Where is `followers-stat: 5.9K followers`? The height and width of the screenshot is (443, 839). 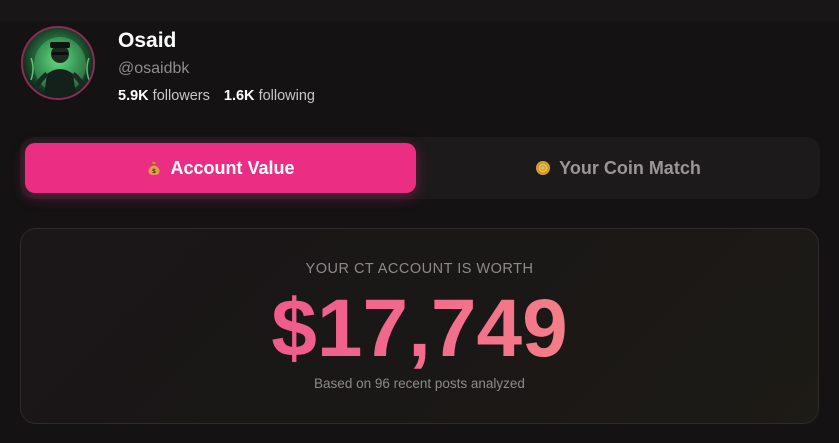
followers-stat: 5.9K followers is located at coordinates (164, 96).